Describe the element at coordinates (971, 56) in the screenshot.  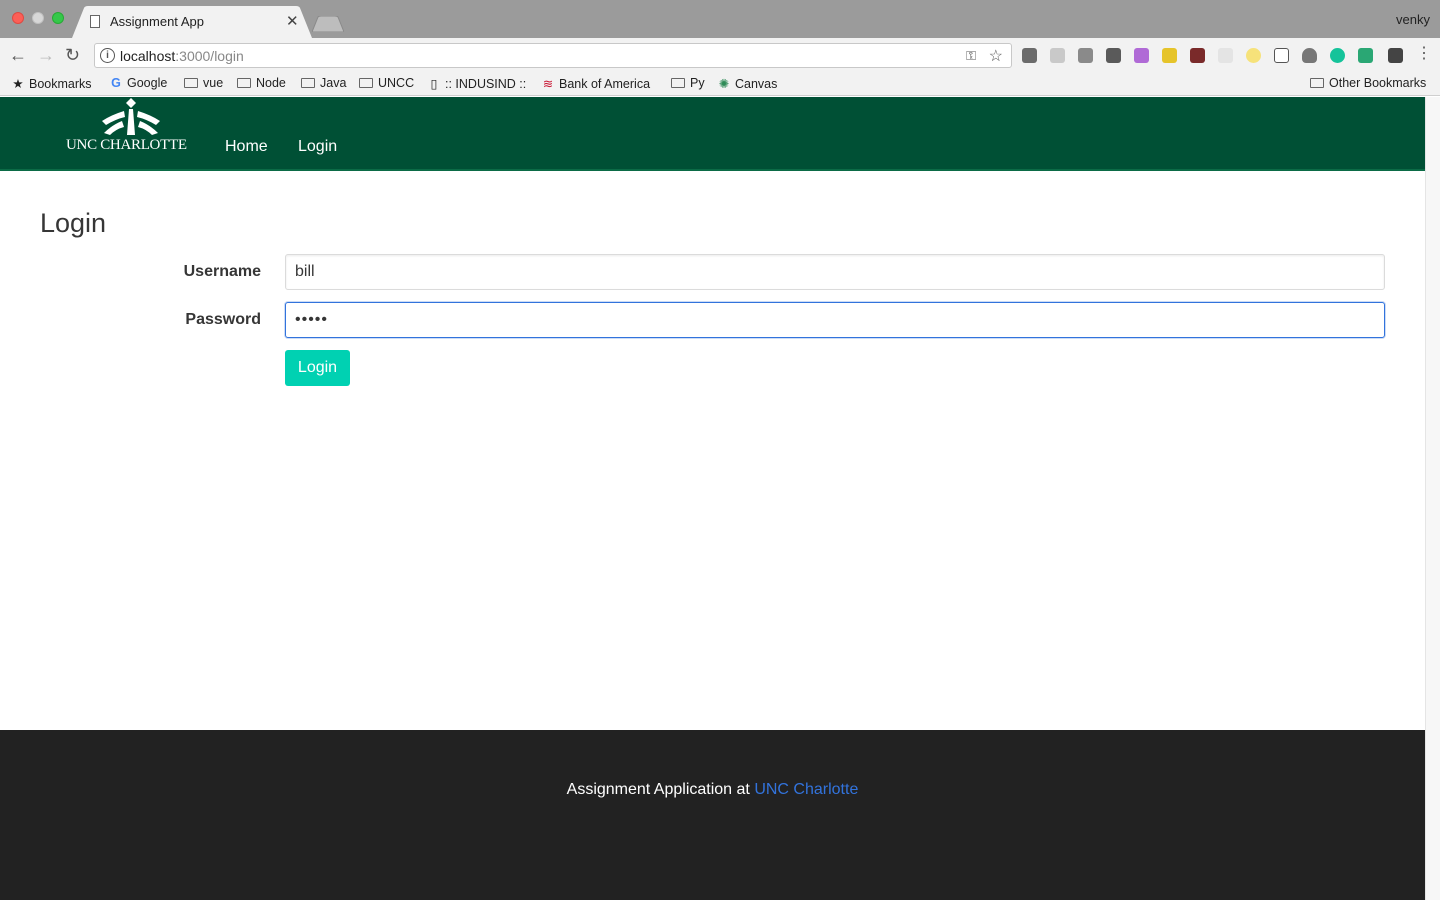
I see `key-icon: ⚿` at that location.